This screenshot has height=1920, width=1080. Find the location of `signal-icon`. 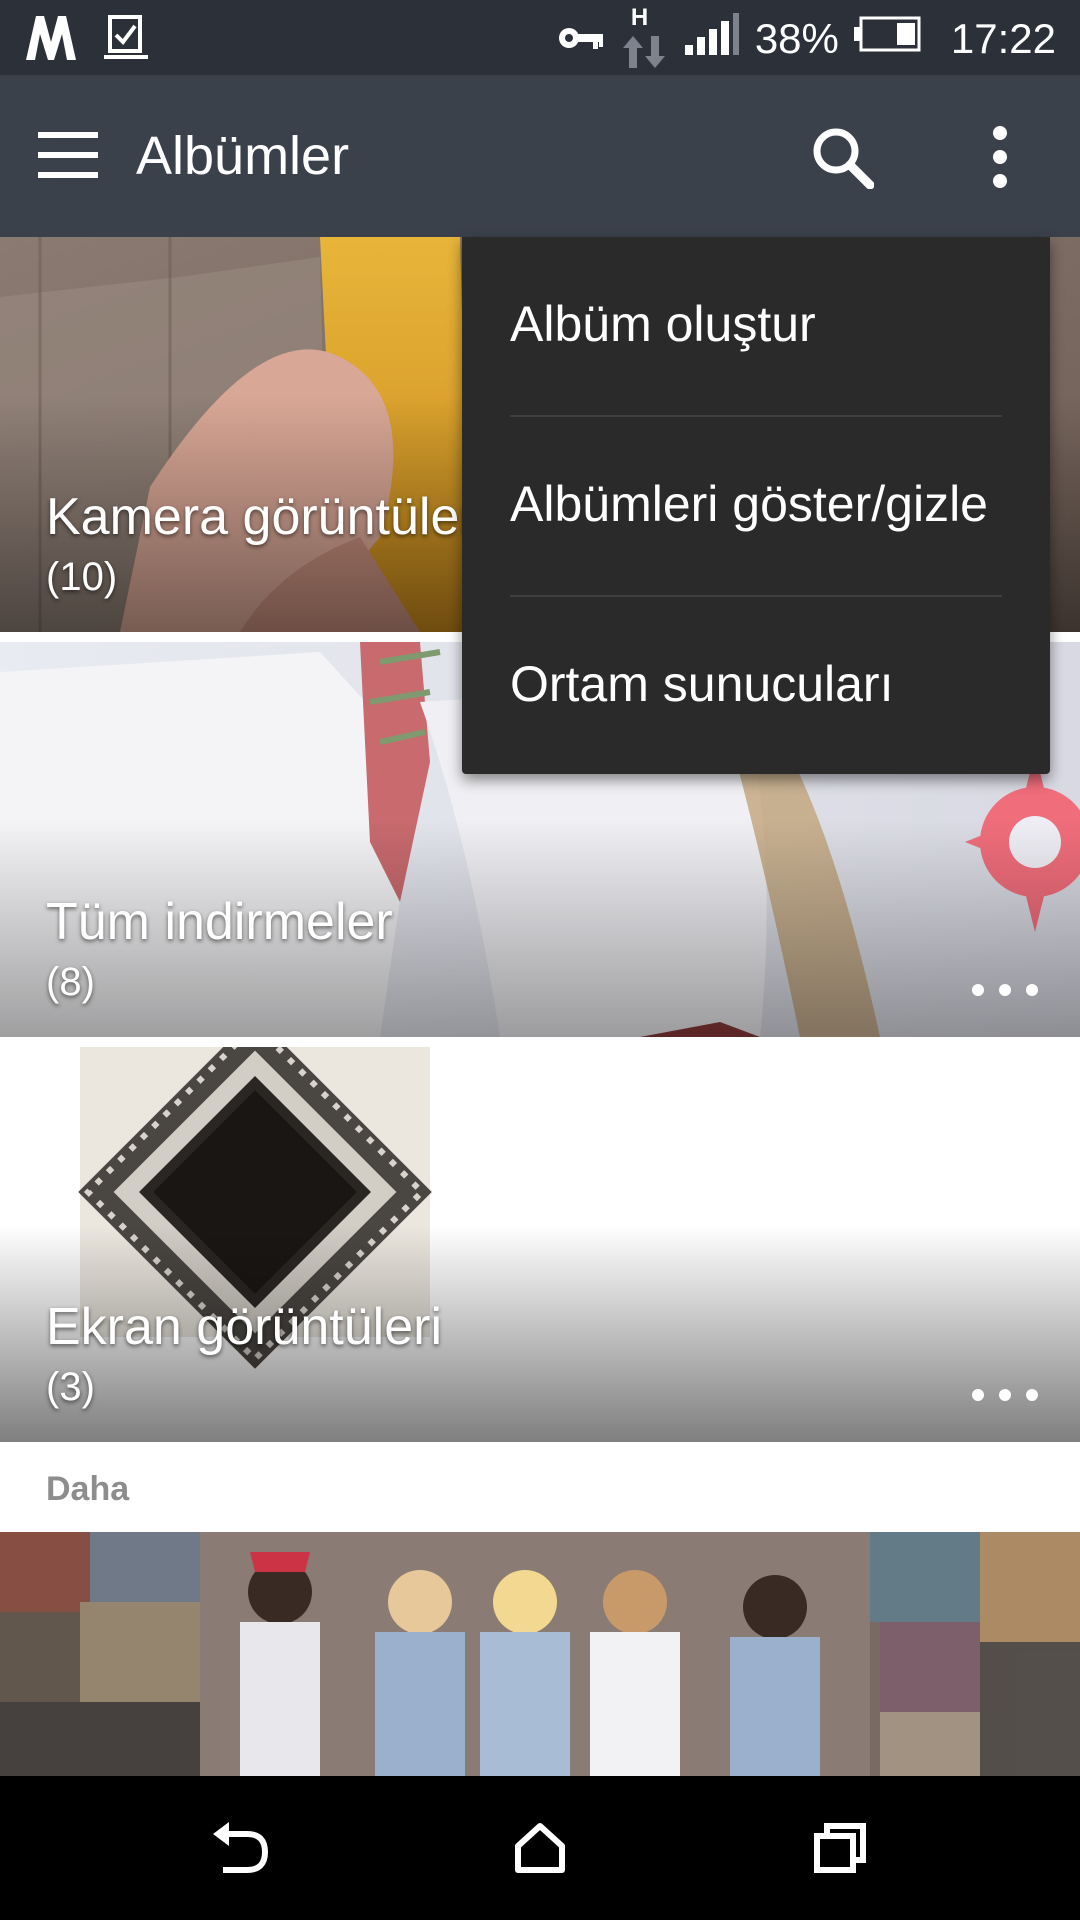

signal-icon is located at coordinates (712, 39).